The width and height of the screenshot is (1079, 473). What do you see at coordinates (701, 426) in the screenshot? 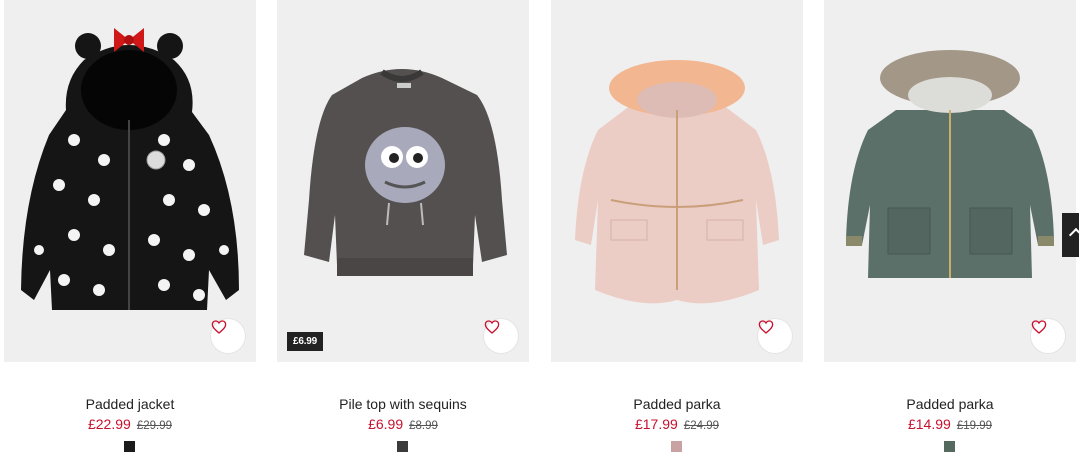
I see `original-price: £24.99` at bounding box center [701, 426].